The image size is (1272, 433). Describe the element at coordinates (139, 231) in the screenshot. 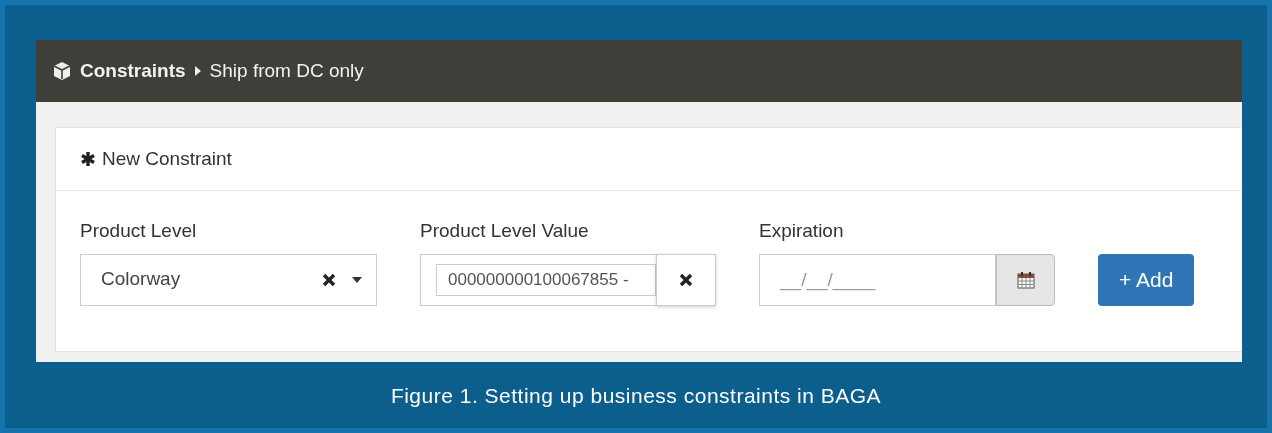

I see `field-label: Product Level` at that location.